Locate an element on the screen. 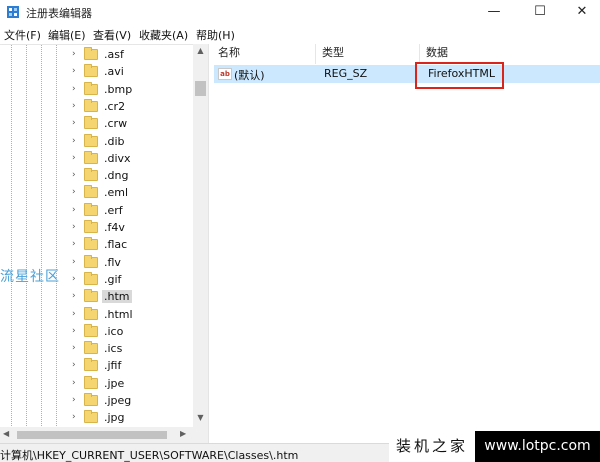  tree-item: › .cr2 is located at coordinates (132, 107).